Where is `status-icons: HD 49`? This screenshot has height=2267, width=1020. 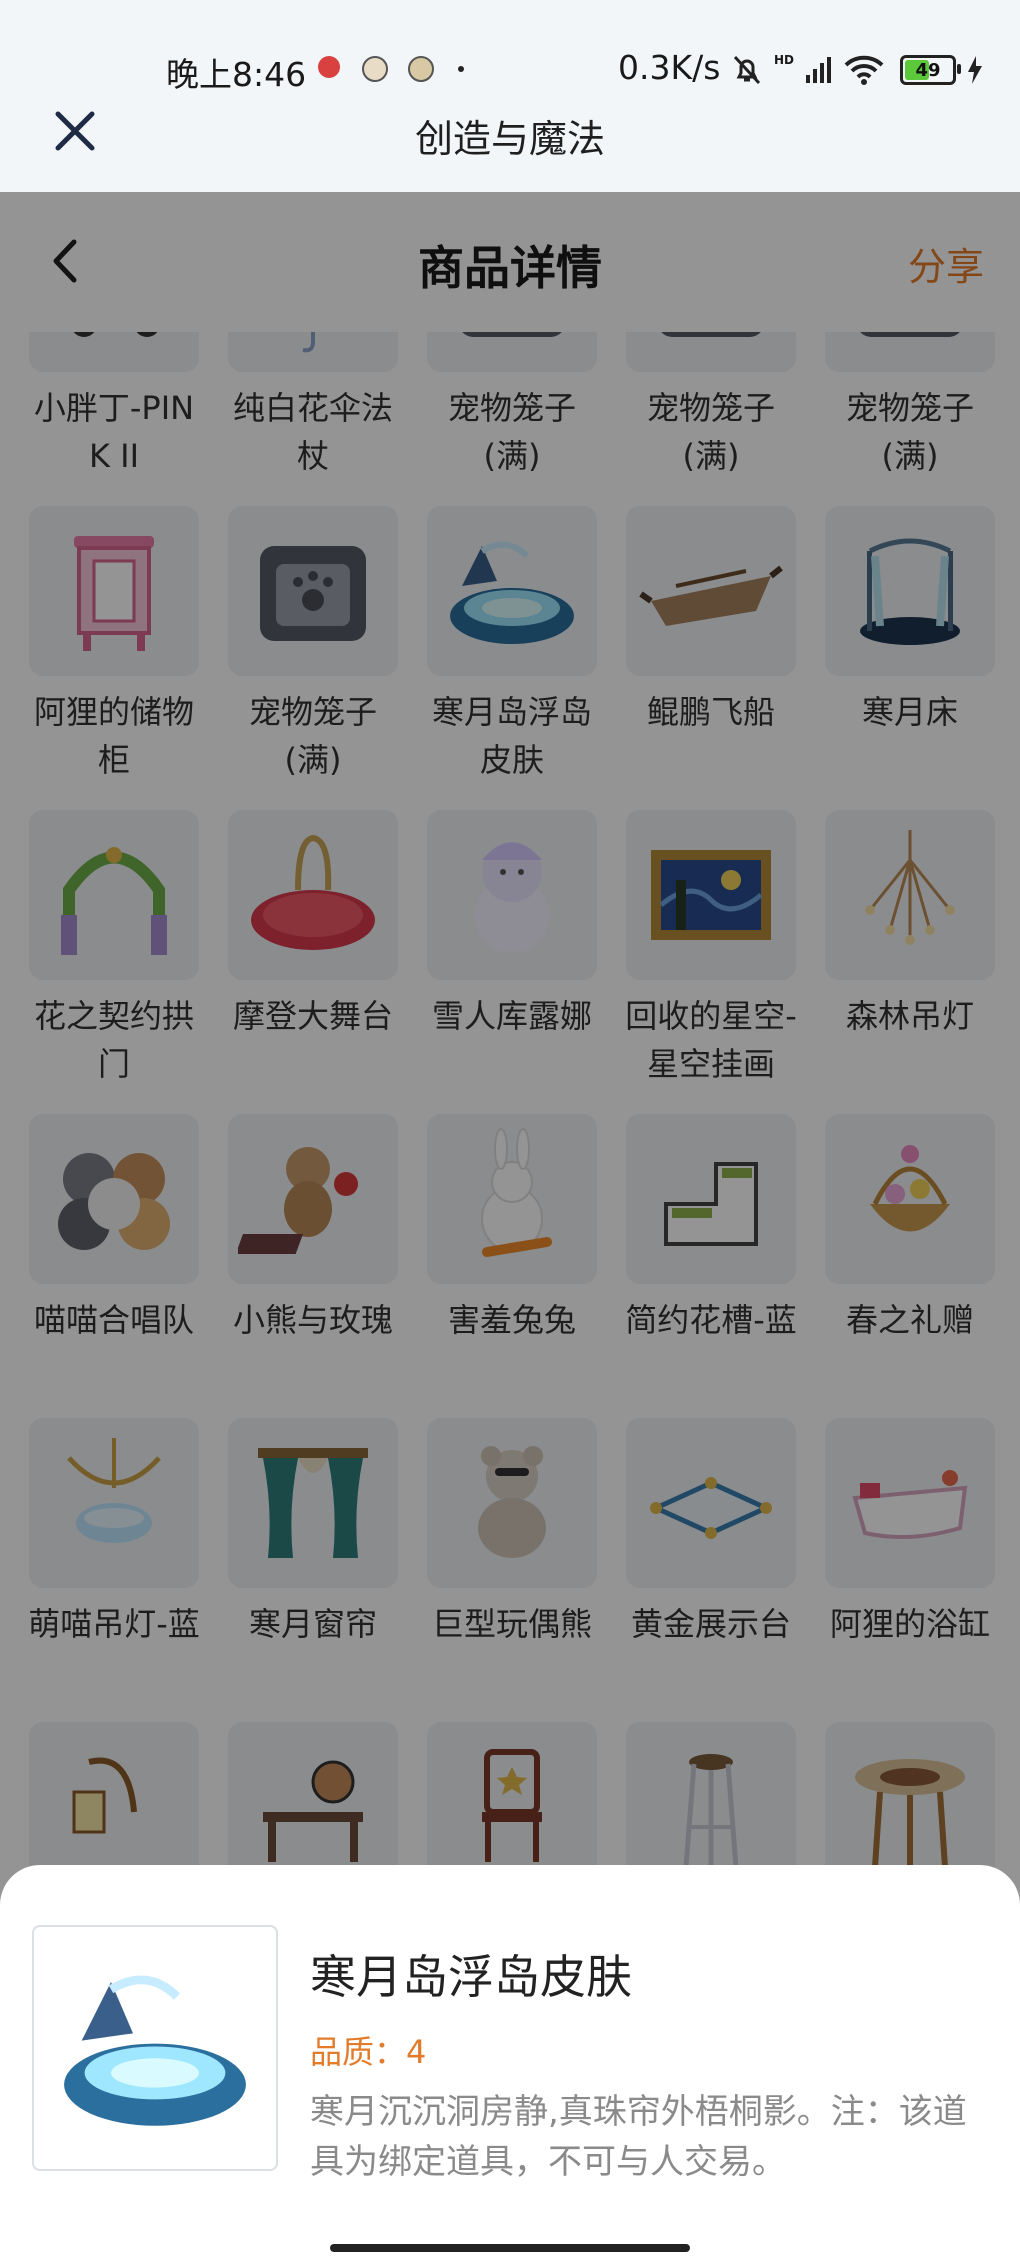
status-icons: HD 49 is located at coordinates (857, 70).